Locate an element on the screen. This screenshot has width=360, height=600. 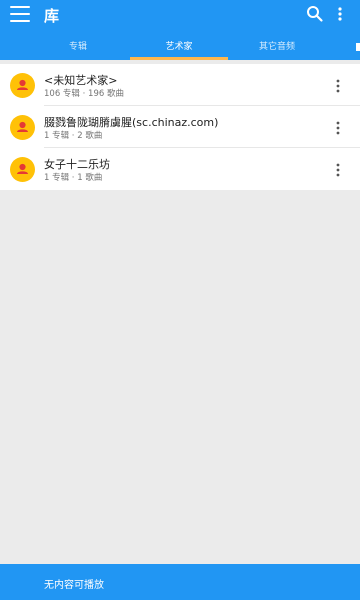
tab-overflow-indicator is located at coordinates (358, 47).